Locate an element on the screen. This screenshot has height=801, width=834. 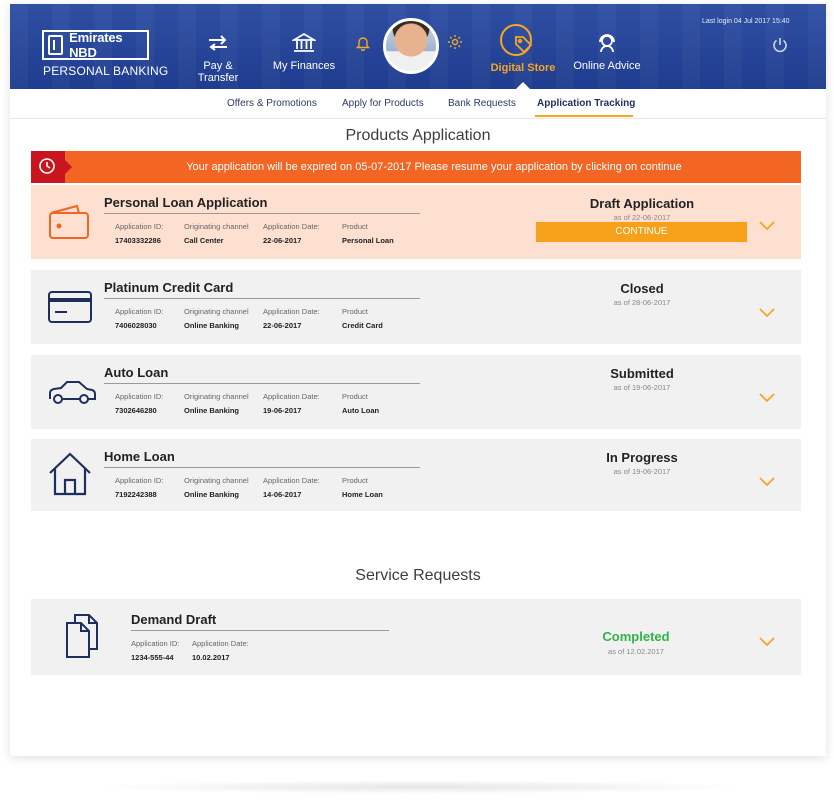
application-id-value: 1234-555-44 is located at coordinates (152, 657).